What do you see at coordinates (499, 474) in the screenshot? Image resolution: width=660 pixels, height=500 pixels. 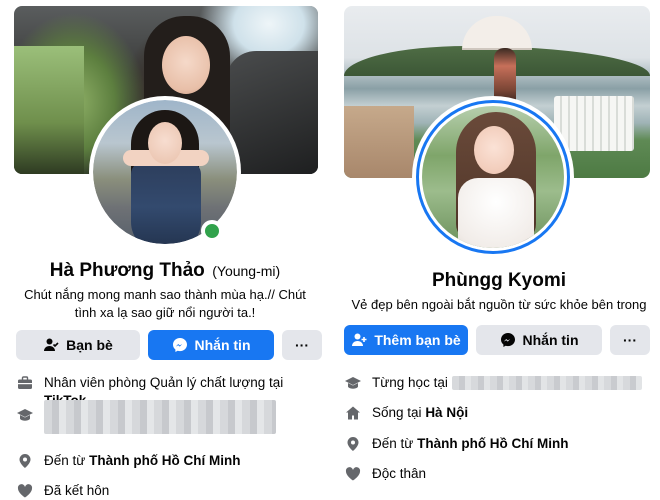 I see `intro-item-relationship: Độc thân` at bounding box center [499, 474].